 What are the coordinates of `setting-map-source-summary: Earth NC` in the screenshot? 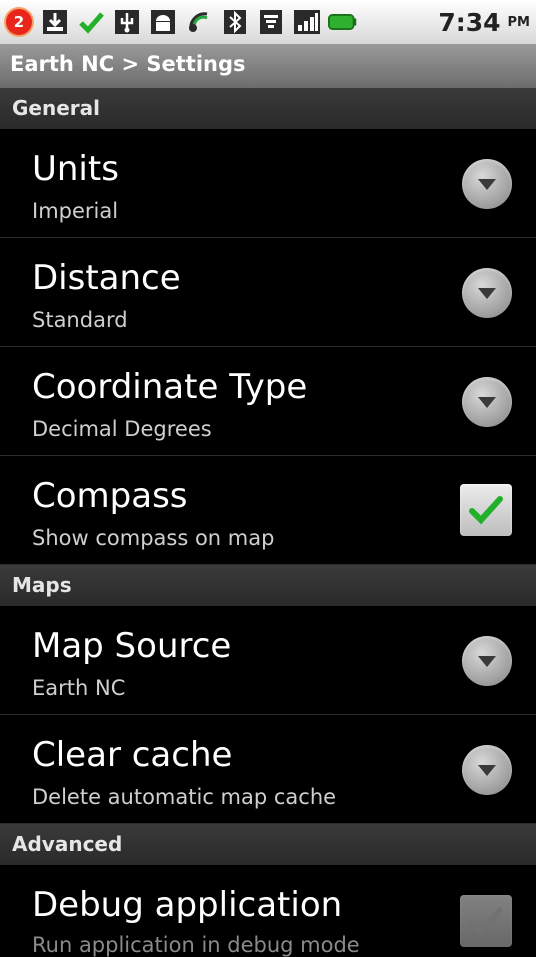 It's located at (79, 688).